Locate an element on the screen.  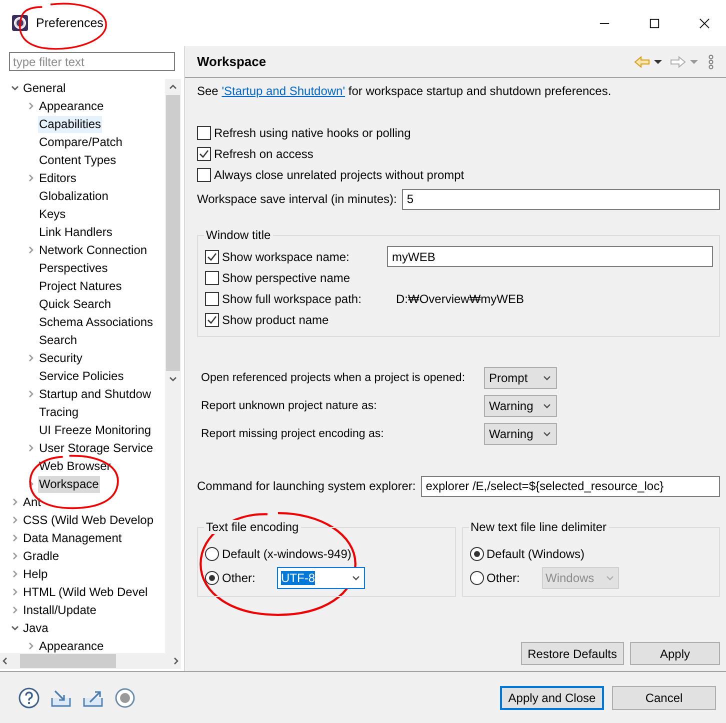
forward-arrow-icon is located at coordinates (678, 62).